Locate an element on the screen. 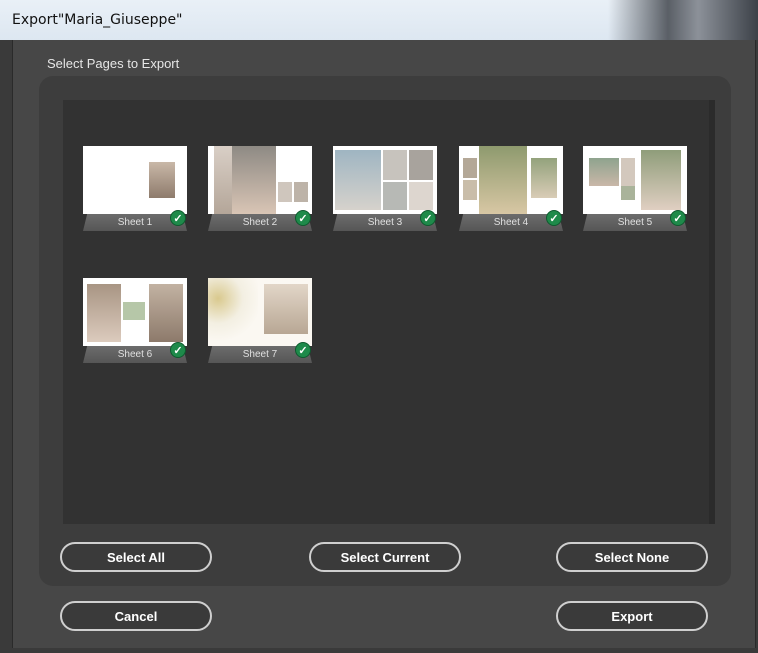 The height and width of the screenshot is (653, 758). select-current-button: Select Current is located at coordinates (385, 557).